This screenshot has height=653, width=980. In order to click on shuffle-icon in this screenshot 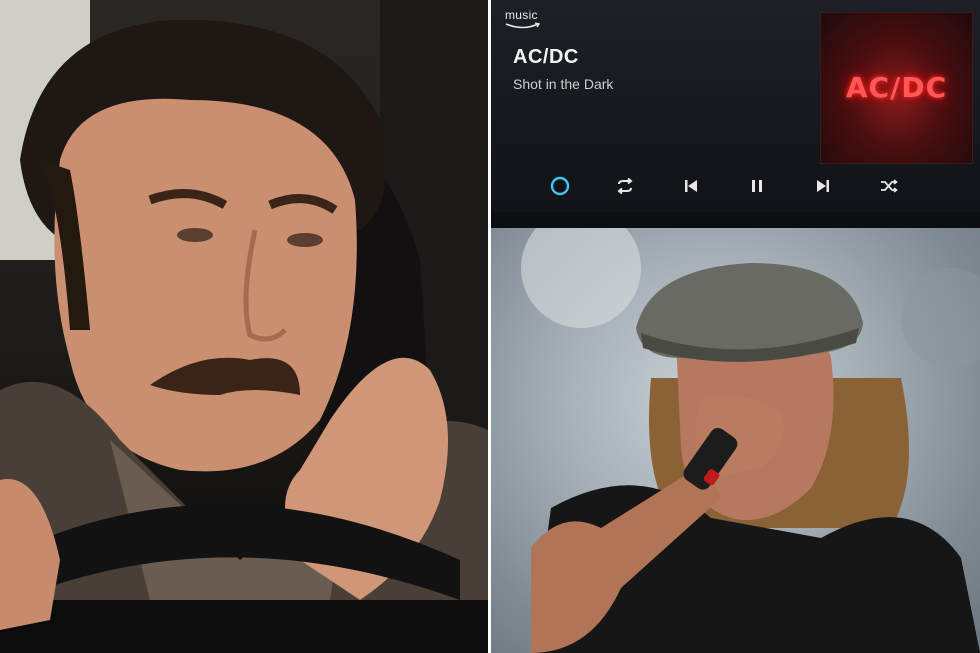, I will do `click(889, 186)`.